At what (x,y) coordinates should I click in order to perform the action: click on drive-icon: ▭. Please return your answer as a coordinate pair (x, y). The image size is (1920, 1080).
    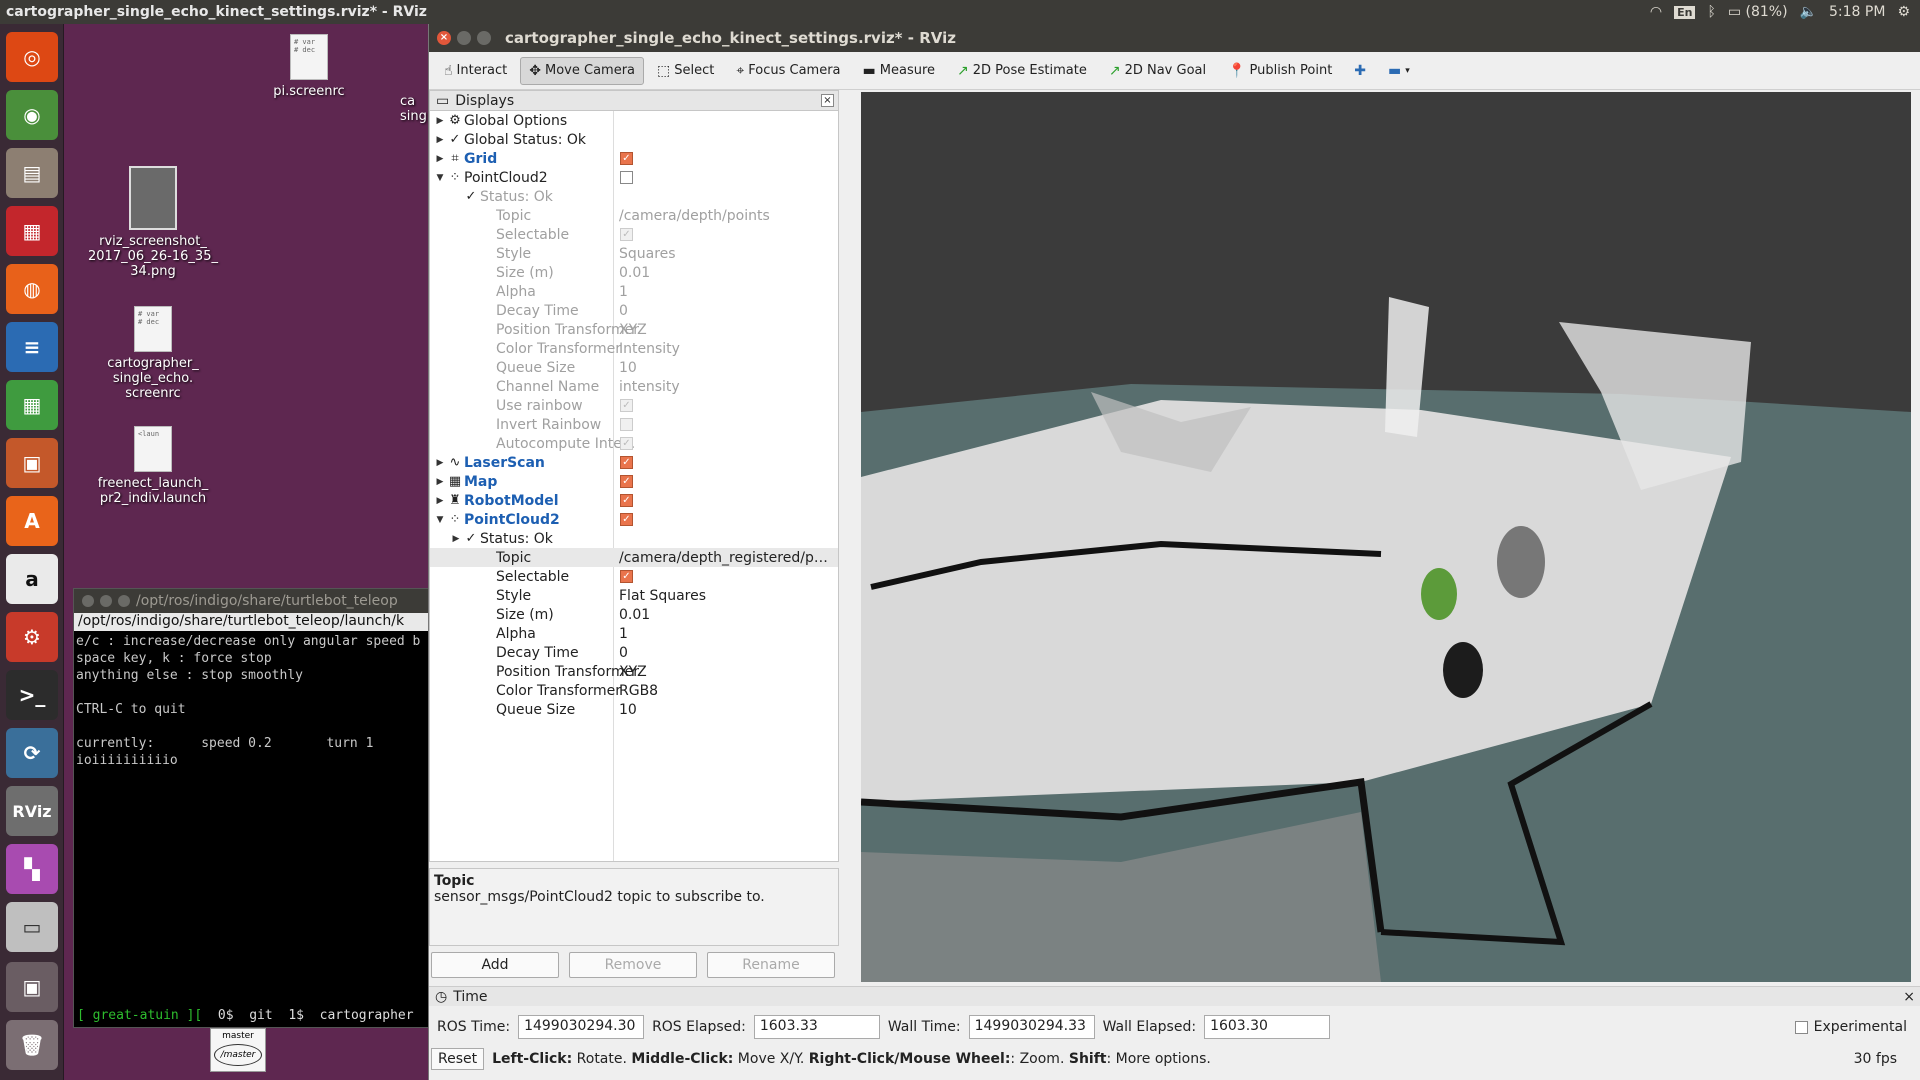
    Looking at the image, I should click on (32, 927).